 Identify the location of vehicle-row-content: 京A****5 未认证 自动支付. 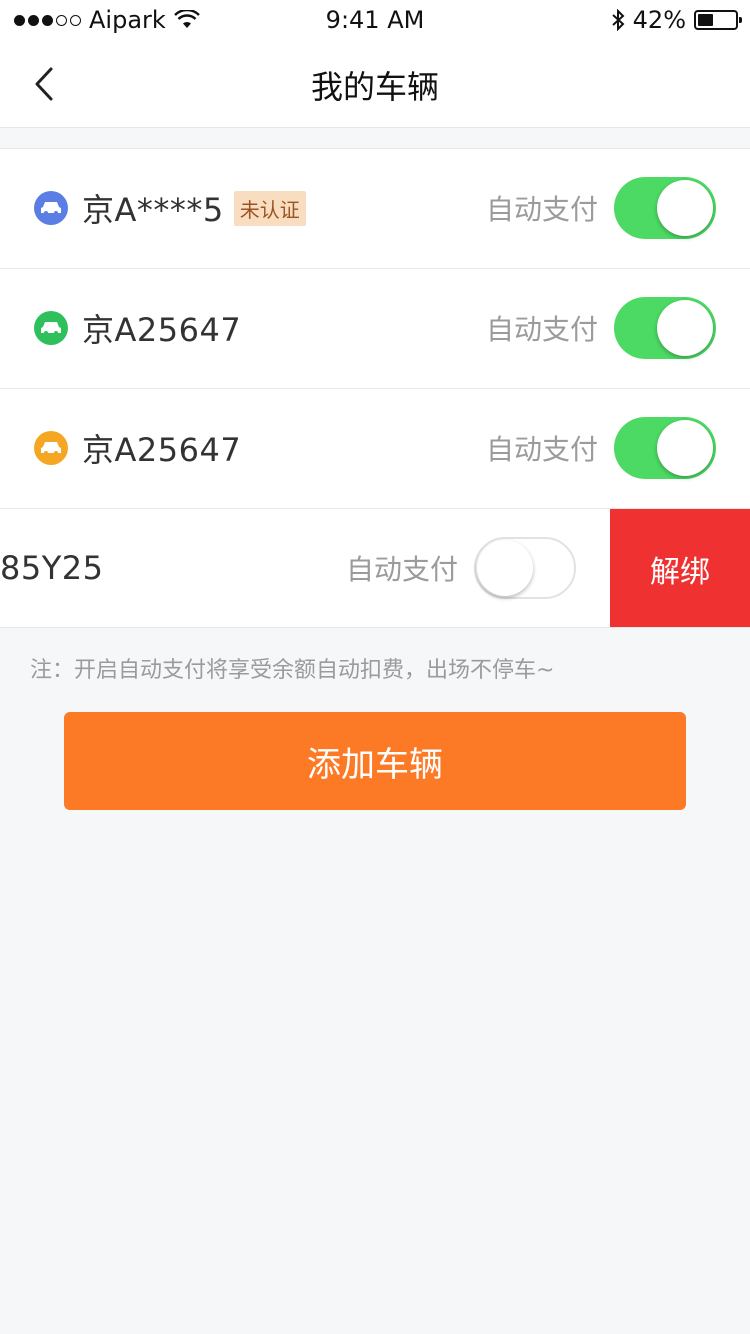
(375, 208).